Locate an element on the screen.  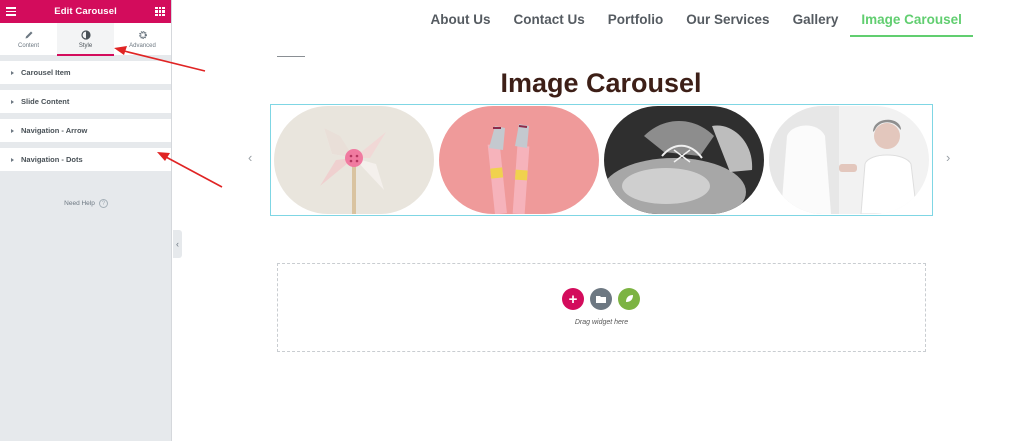
drag-widget-text: Drag widget here is located at coordinates (601, 322).